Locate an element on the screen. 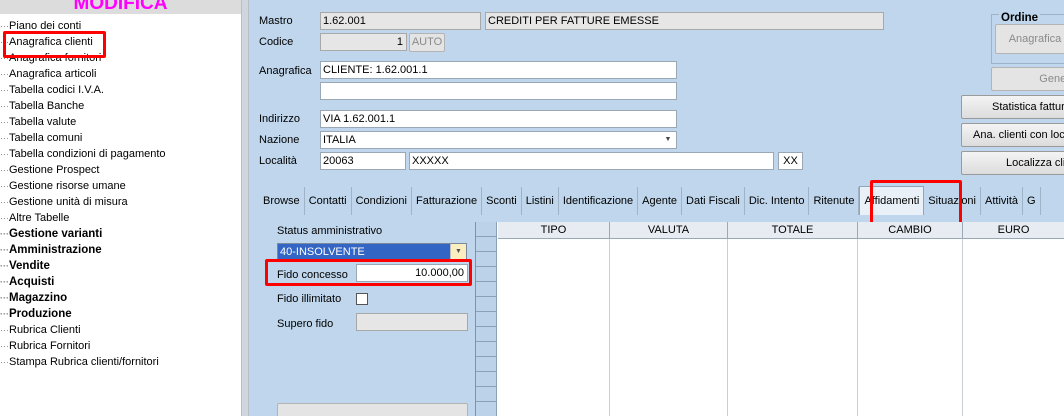 This screenshot has width=1064, height=416. tree-item-label: Anagrafica clienti is located at coordinates (51, 42).